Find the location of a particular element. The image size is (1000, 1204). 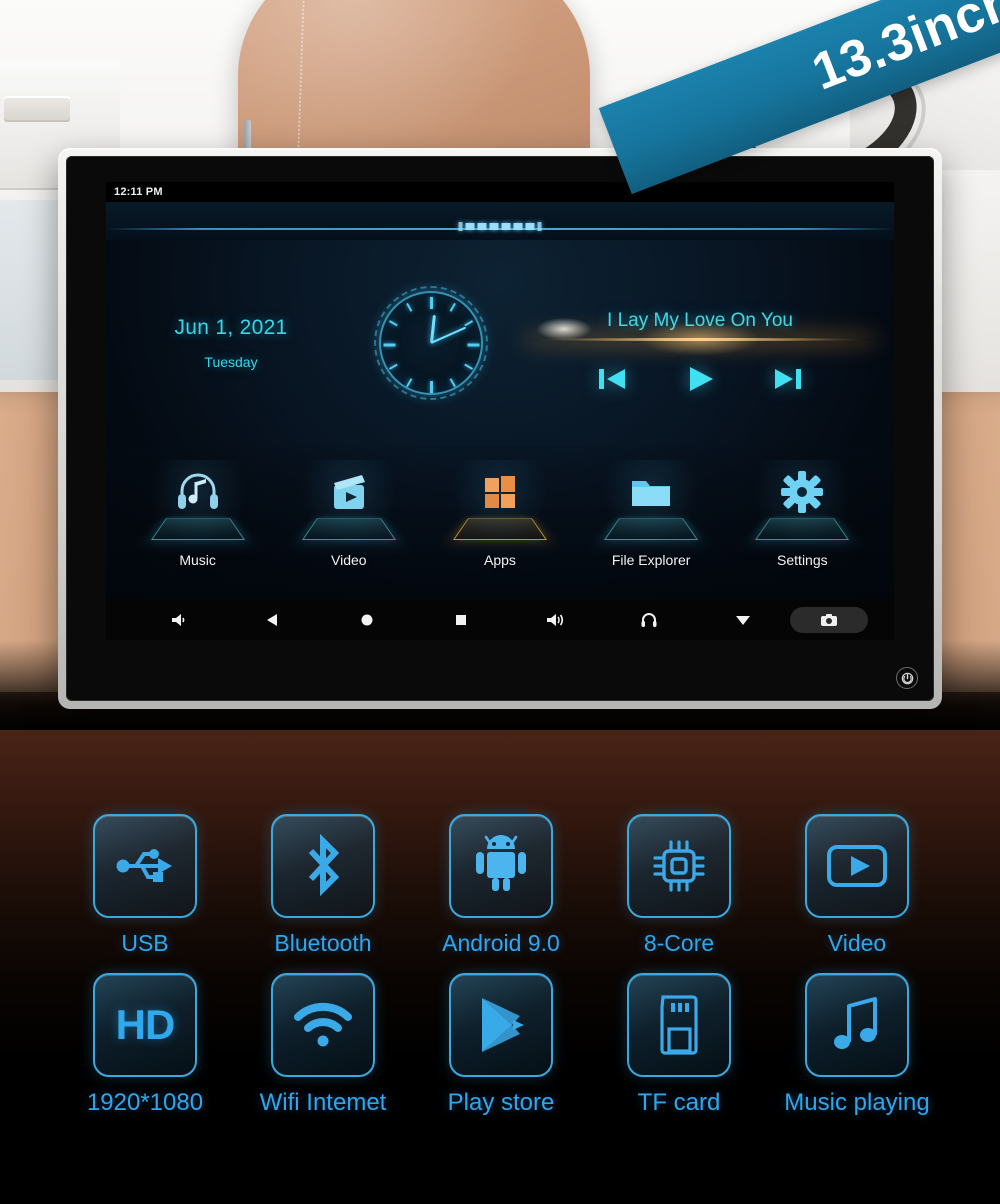

hud-dashes is located at coordinates (500, 226).